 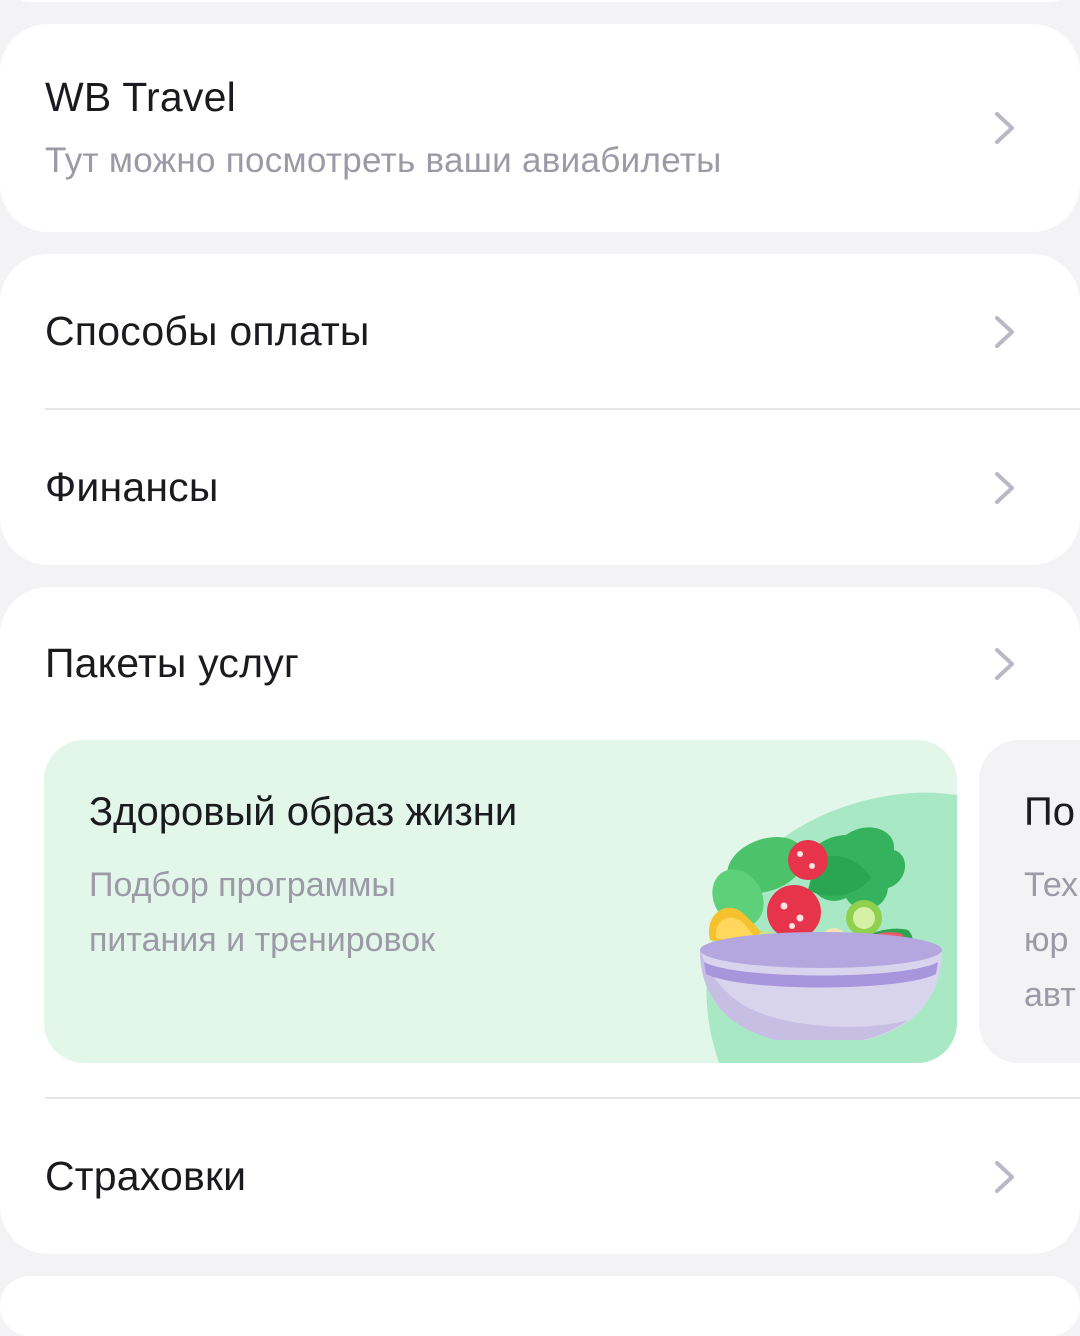 I want to click on payment-methods-label: Способы оплаты, so click(x=207, y=331).